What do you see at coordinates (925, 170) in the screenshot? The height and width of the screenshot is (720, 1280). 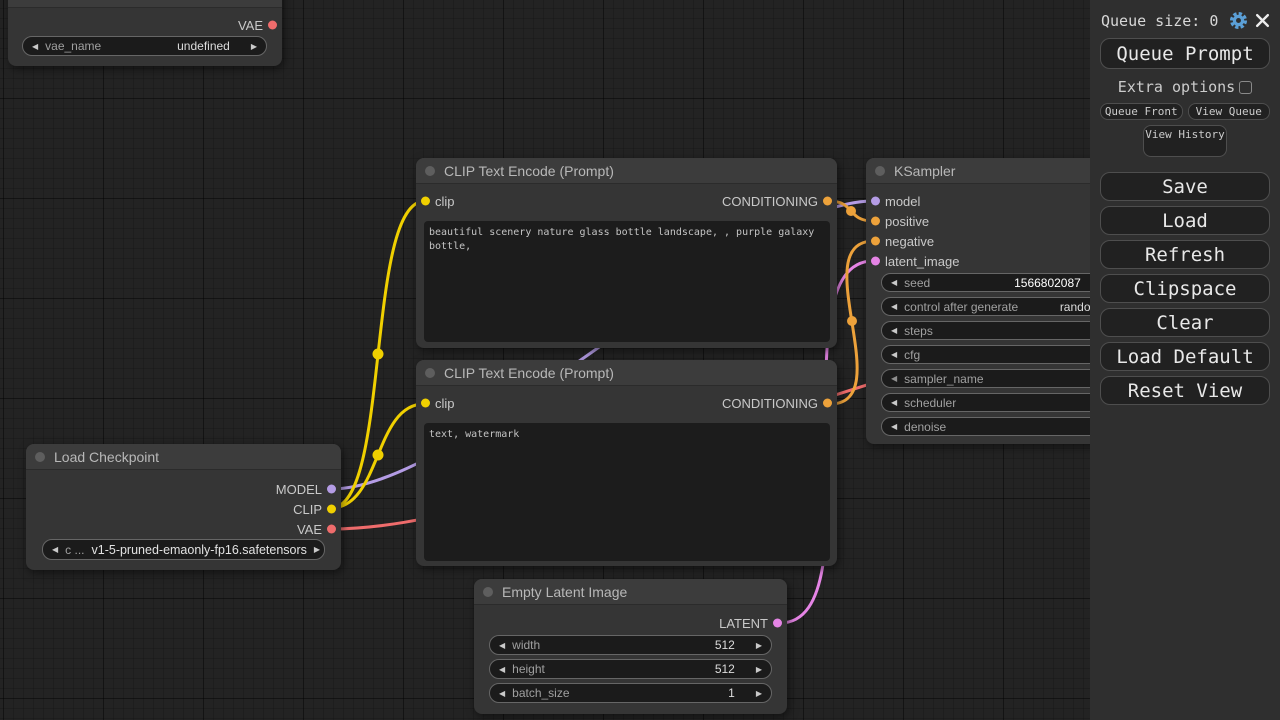 I see `node-title: KSampler` at bounding box center [925, 170].